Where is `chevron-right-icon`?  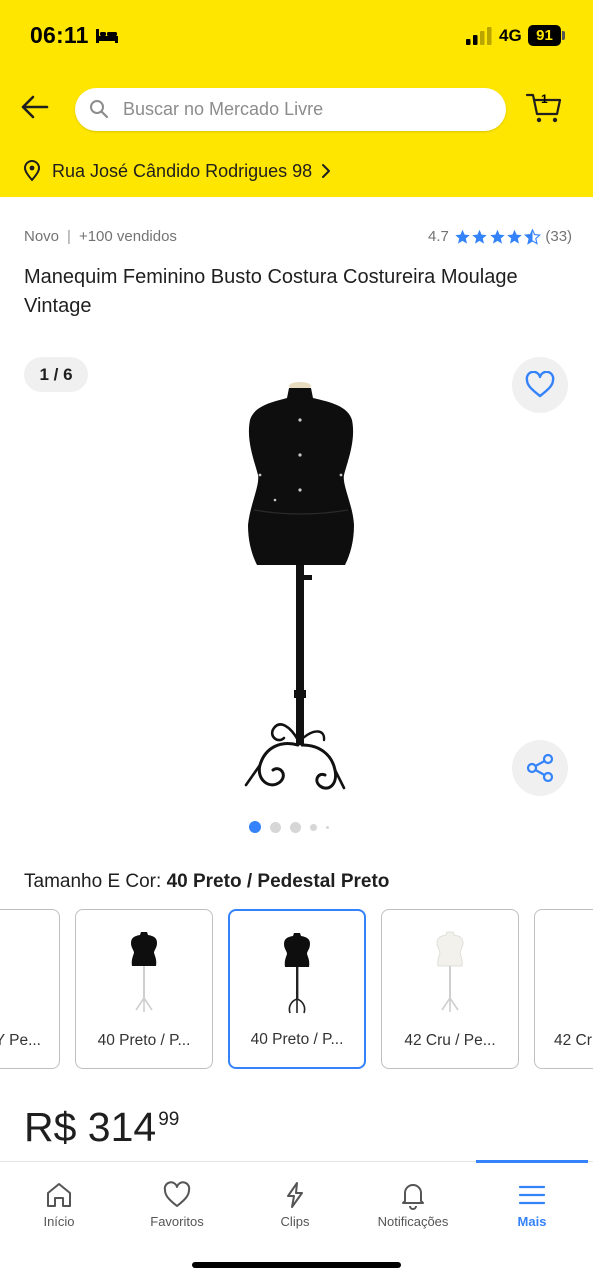 chevron-right-icon is located at coordinates (326, 171).